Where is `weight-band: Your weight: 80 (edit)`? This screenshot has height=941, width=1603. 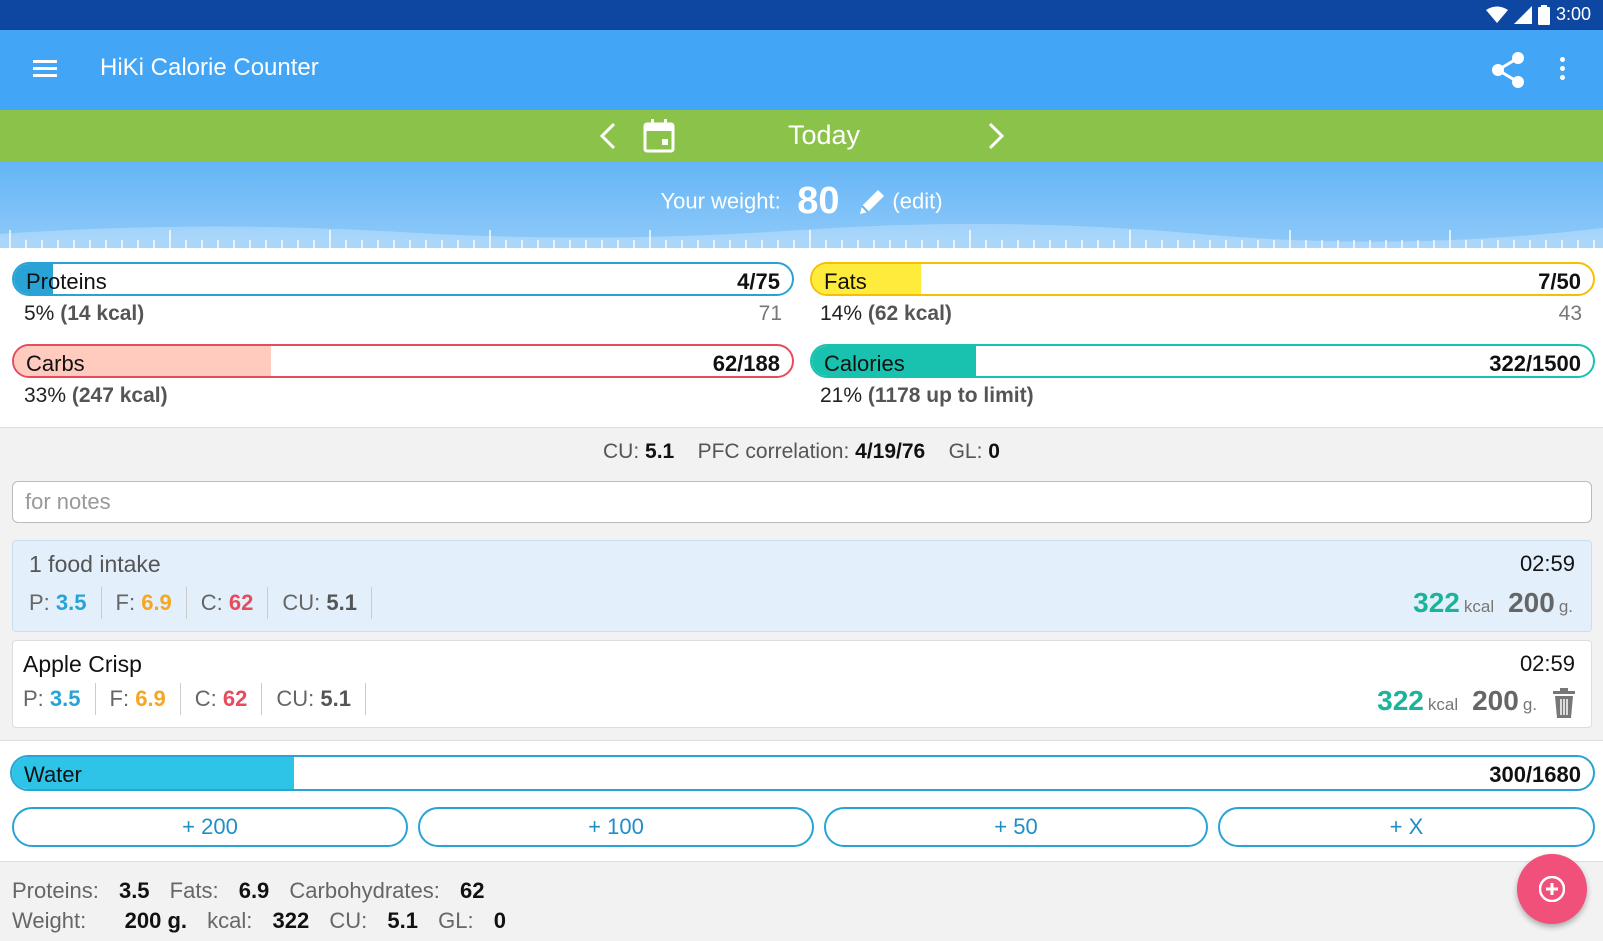
weight-band: Your weight: 80 (edit) is located at coordinates (801, 205).